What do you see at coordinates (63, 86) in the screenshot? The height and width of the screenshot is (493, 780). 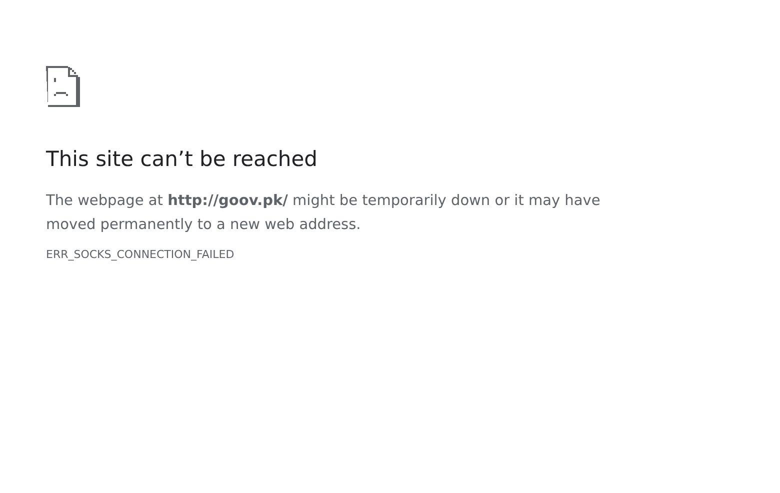 I see `sad-page-icon` at bounding box center [63, 86].